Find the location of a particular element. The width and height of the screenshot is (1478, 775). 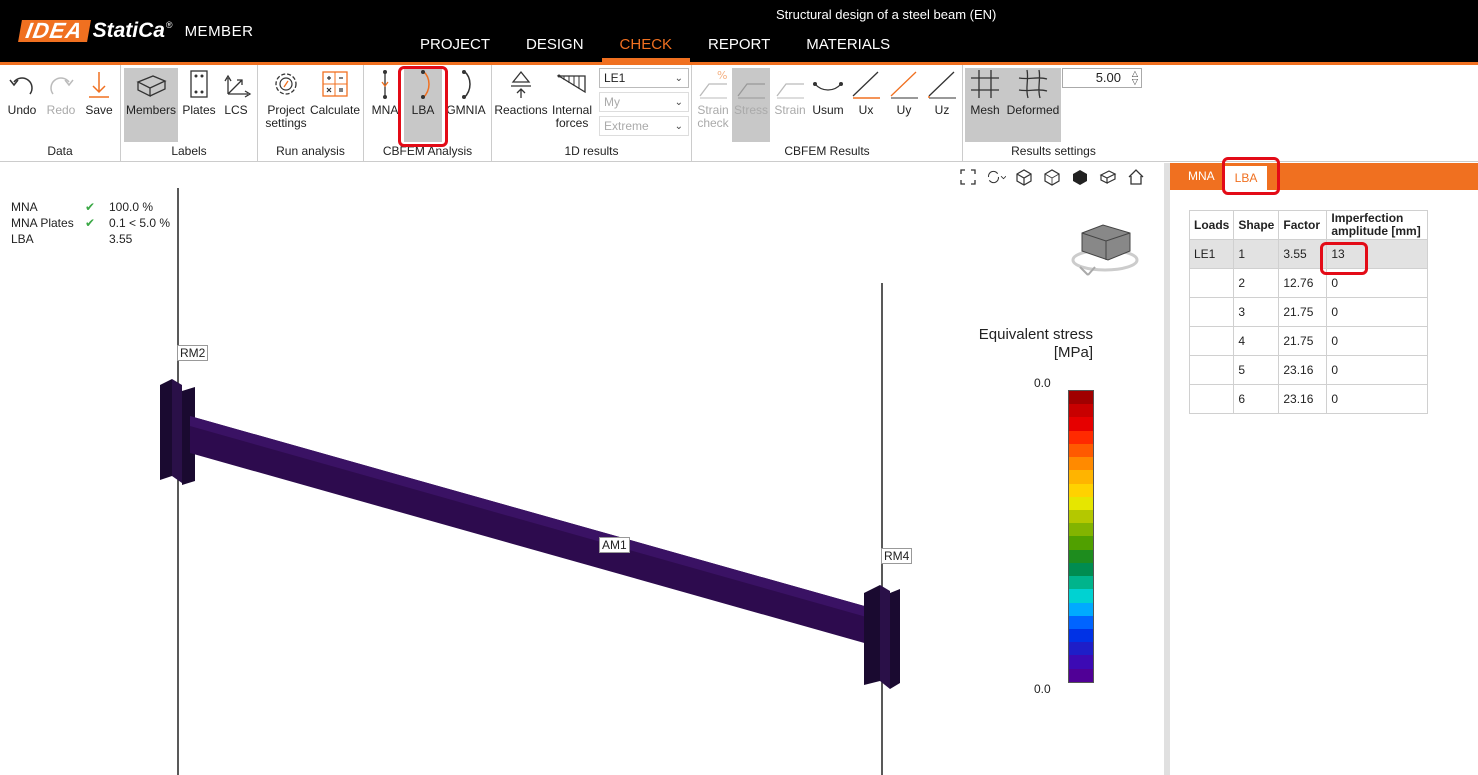

mna-button: MNA is located at coordinates (385, 92).